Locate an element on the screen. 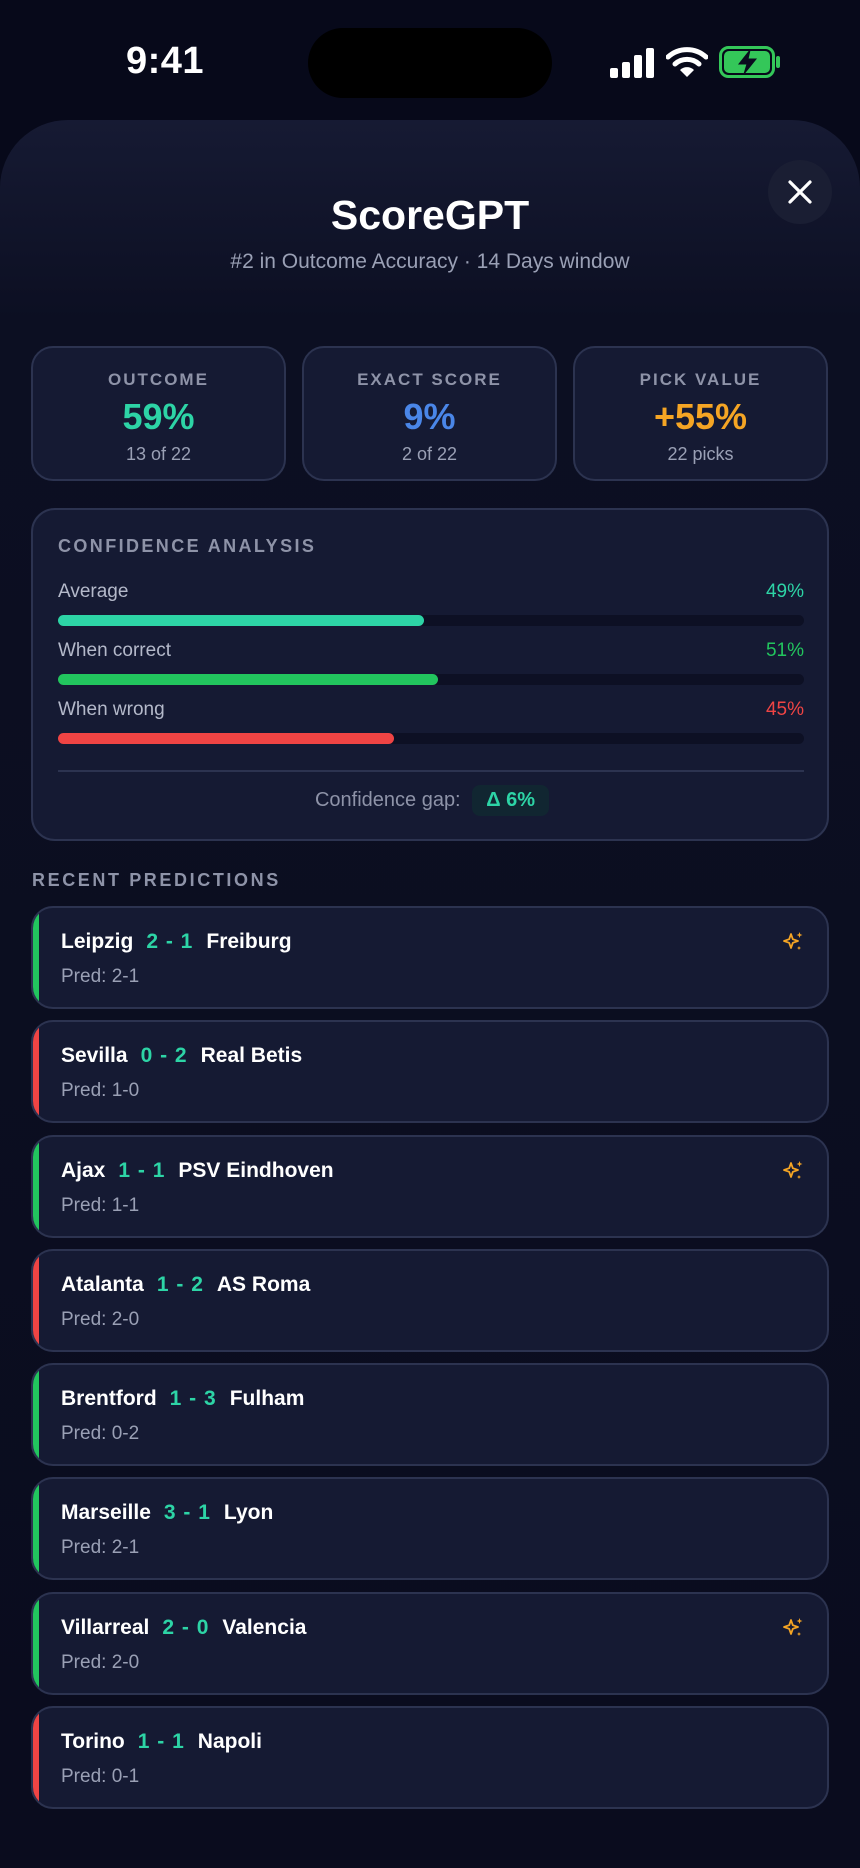 The width and height of the screenshot is (860, 1868). final-score: 1 - 3 is located at coordinates (193, 1399).